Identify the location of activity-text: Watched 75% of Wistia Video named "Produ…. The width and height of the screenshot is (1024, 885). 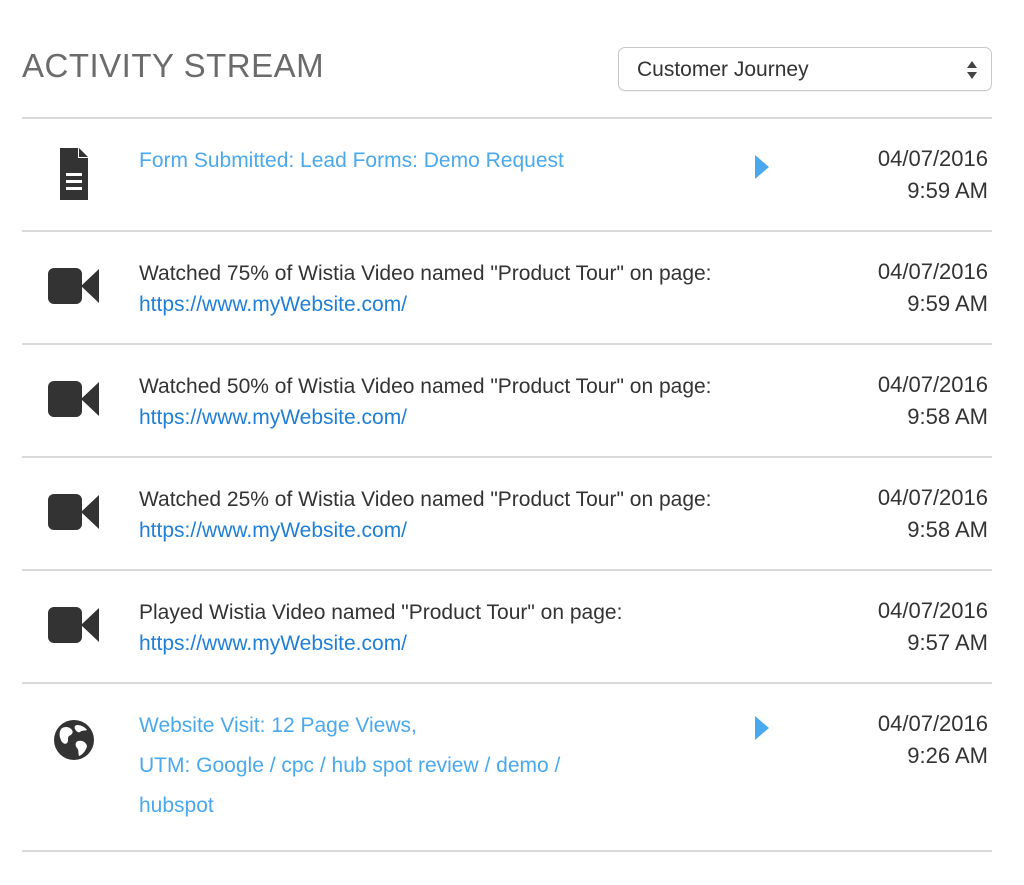
(425, 273).